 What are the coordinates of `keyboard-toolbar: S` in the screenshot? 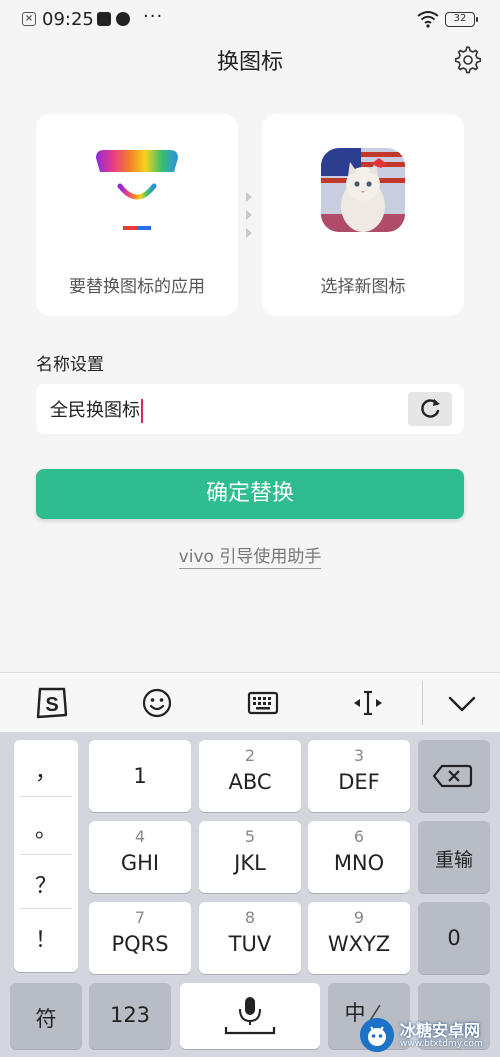 It's located at (250, 702).